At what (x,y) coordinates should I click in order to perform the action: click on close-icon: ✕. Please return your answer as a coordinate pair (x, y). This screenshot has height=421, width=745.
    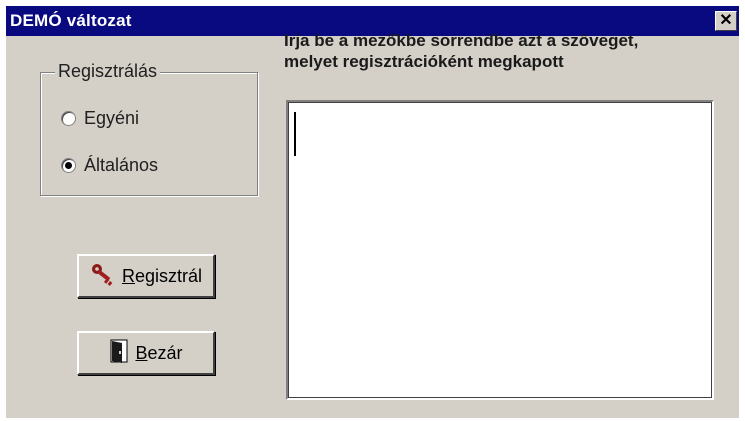
    Looking at the image, I should click on (726, 20).